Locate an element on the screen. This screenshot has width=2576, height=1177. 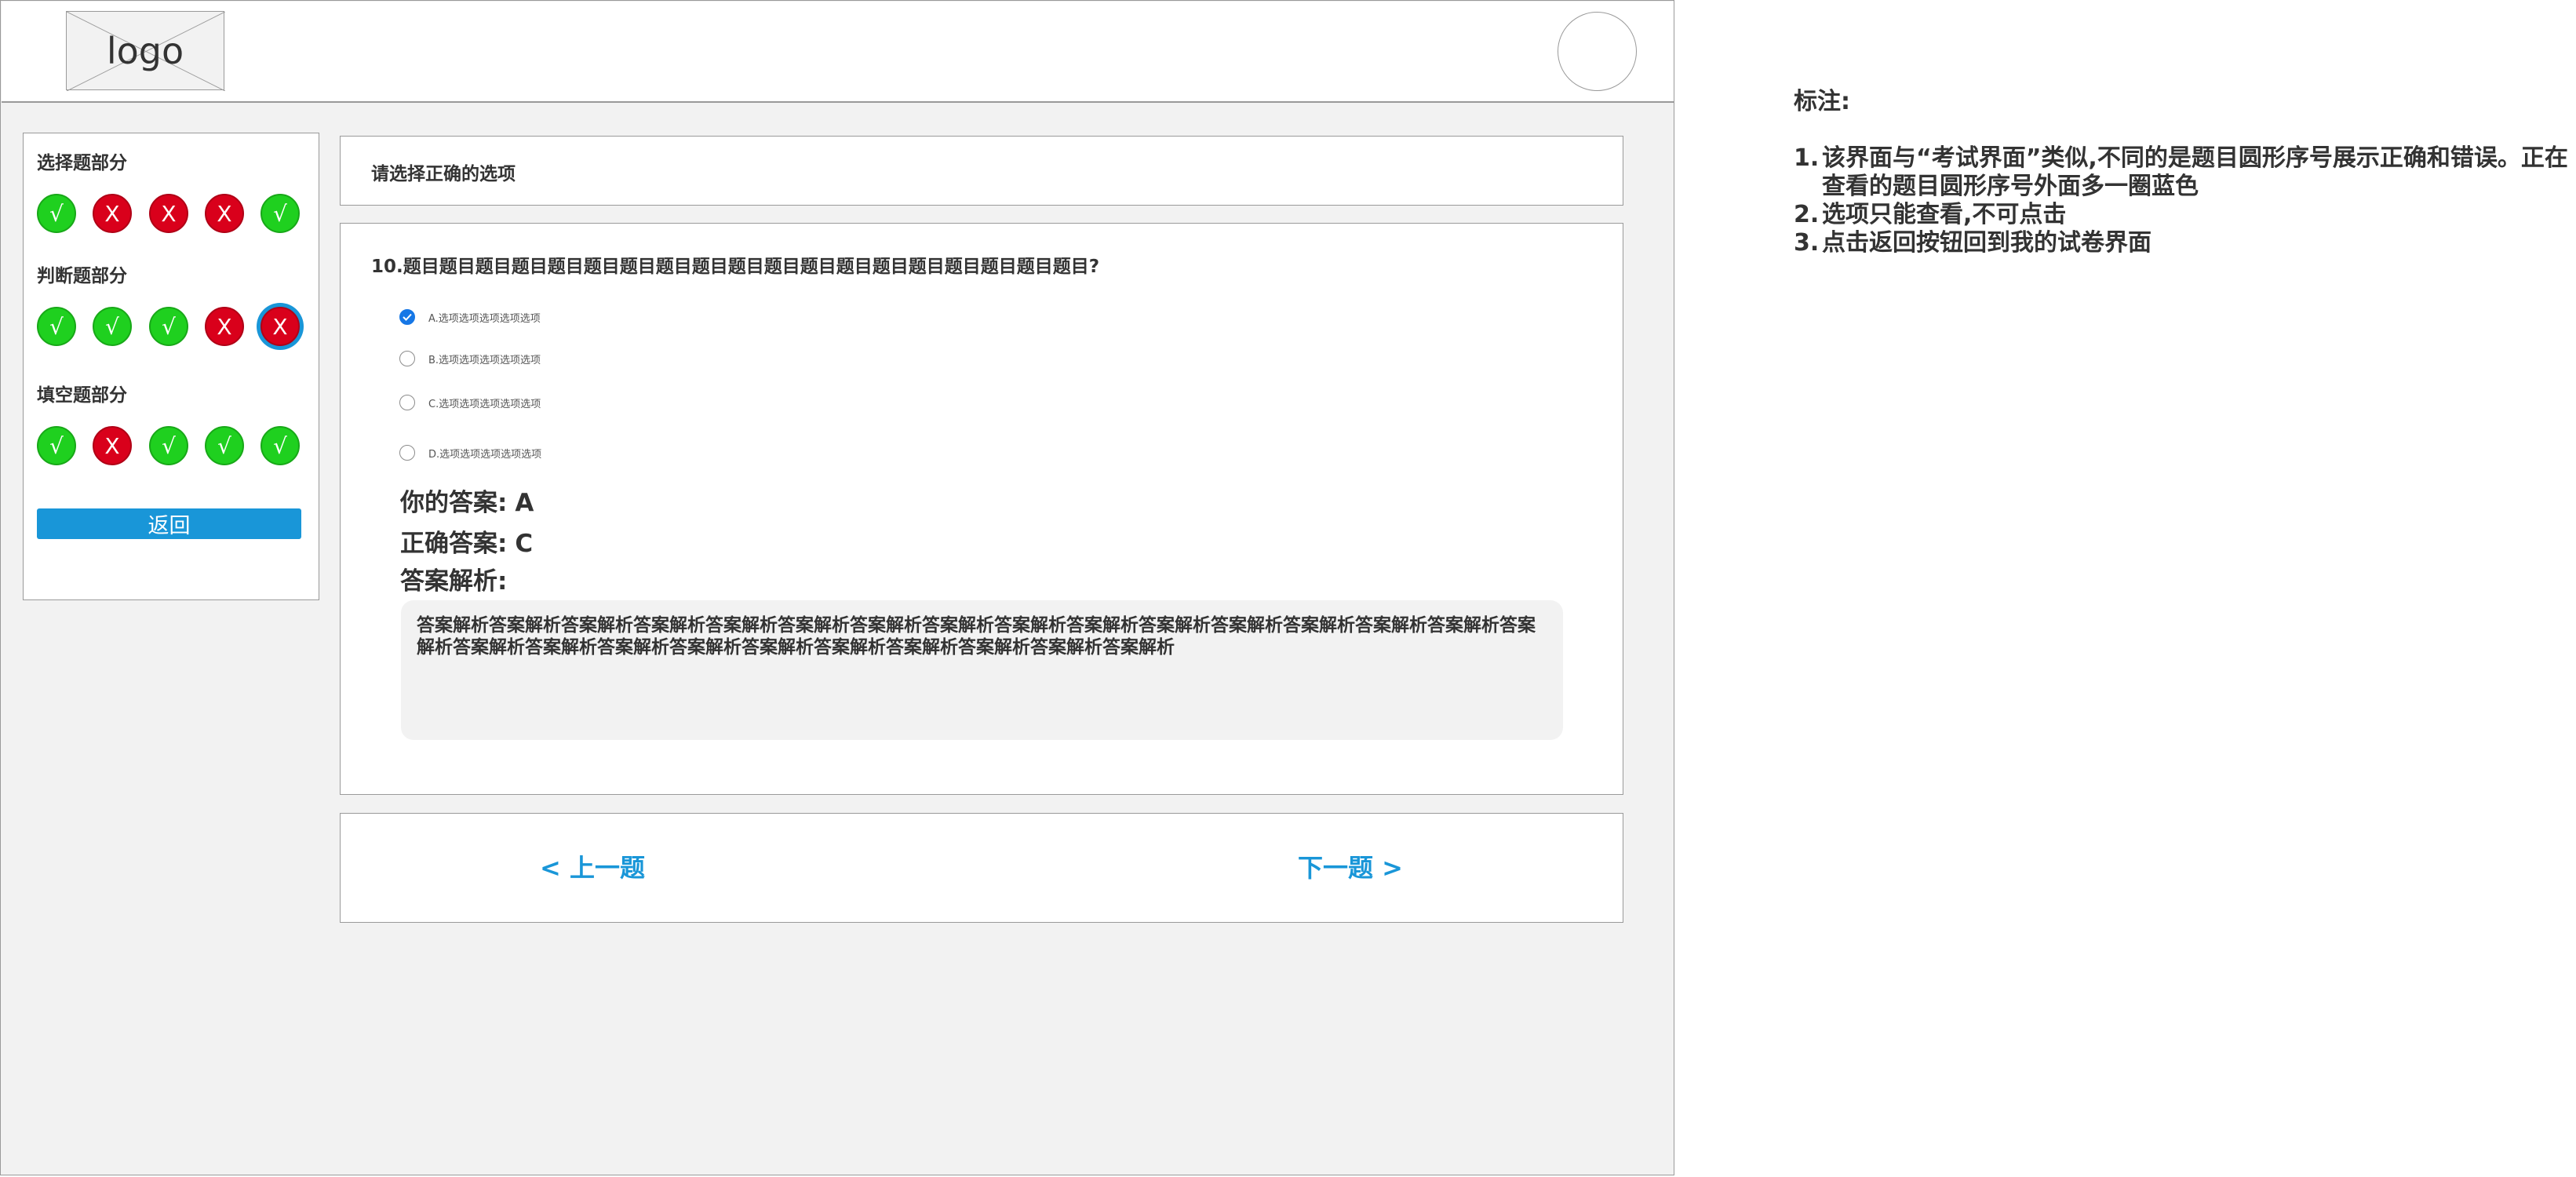
section-title-choice: 选择题部分 is located at coordinates (82, 163).